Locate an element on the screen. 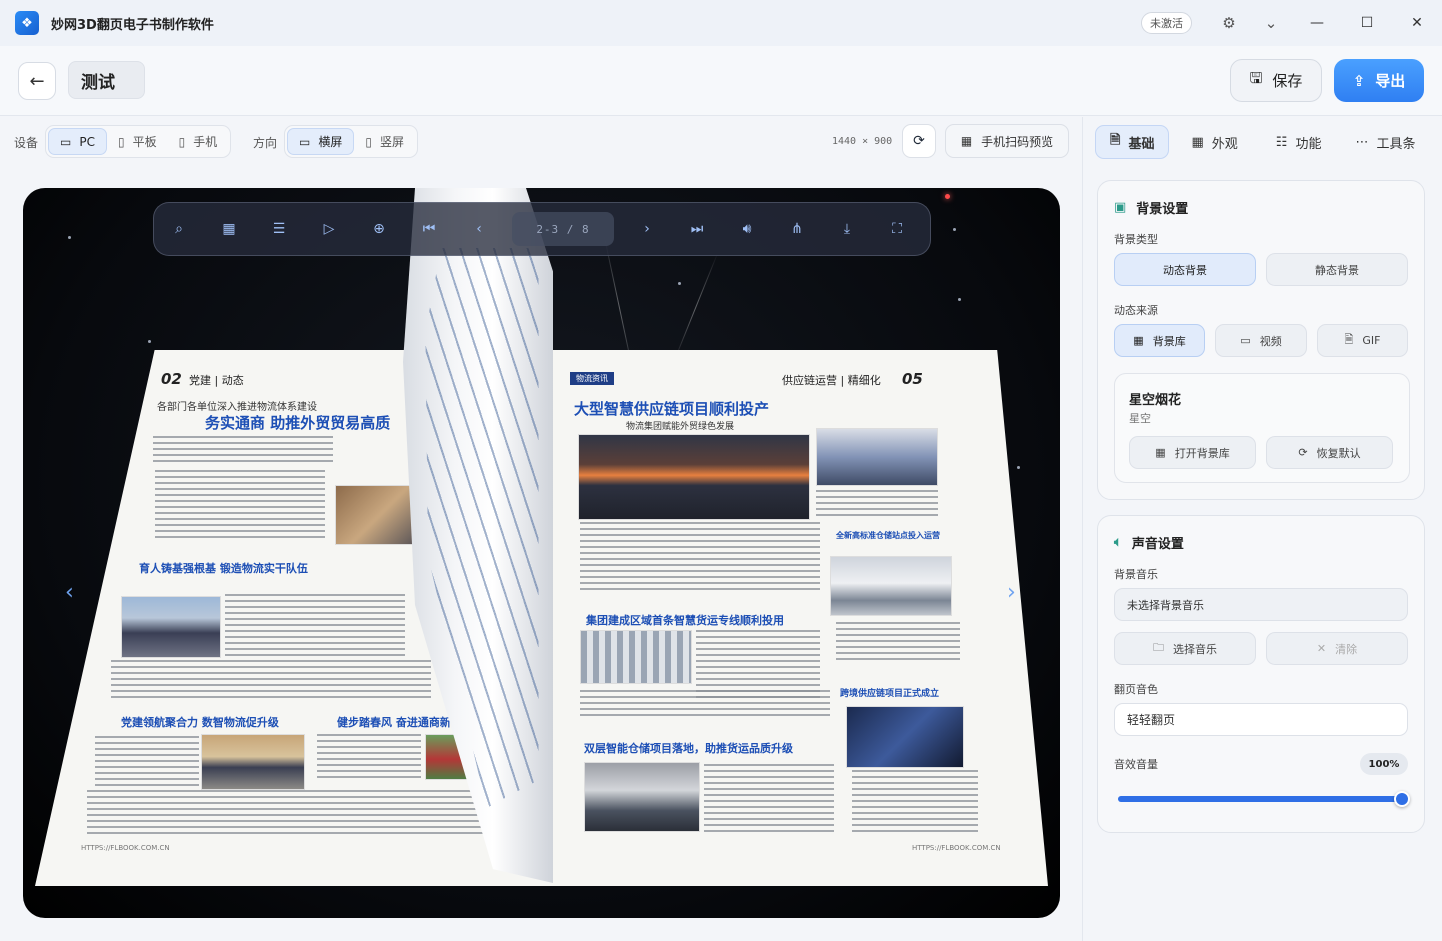  right-page-headline: 大型智慧供应链项目顺利投产 is located at coordinates (672, 409).